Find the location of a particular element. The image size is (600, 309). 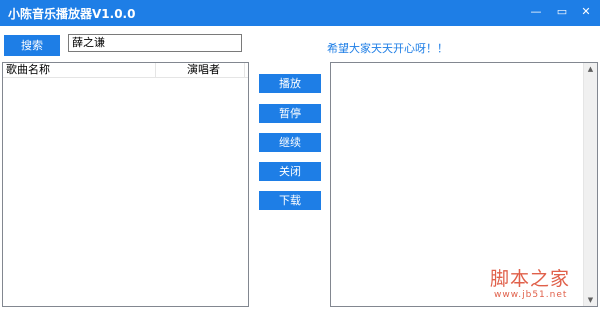

search-button: 搜索 is located at coordinates (32, 45).